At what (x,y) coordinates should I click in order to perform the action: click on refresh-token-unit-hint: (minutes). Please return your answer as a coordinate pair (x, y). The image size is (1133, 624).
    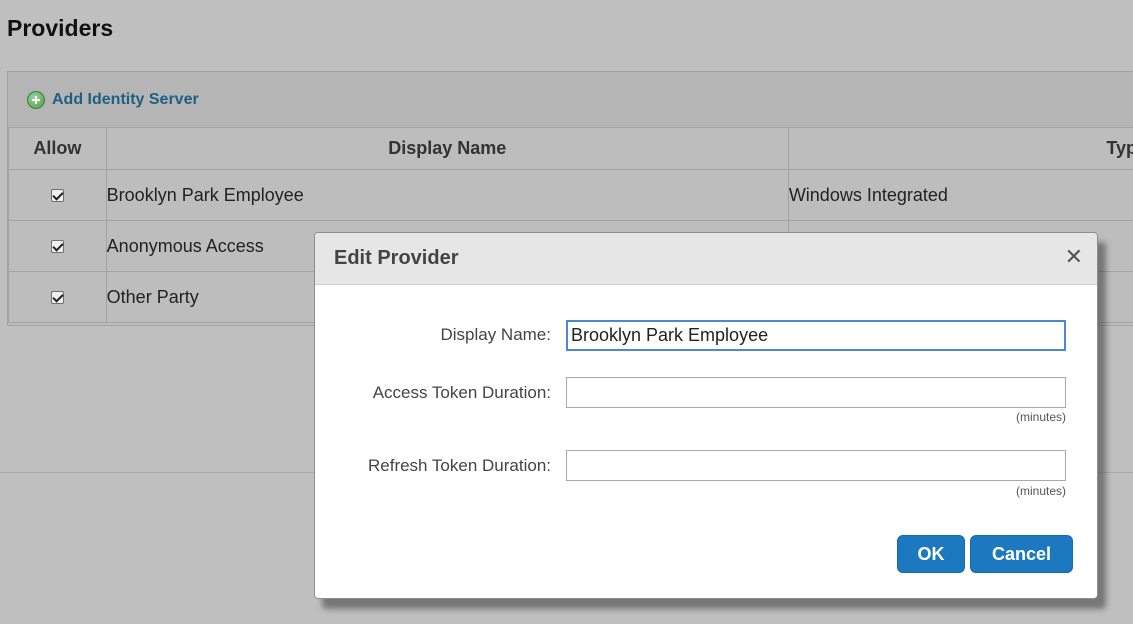
    Looking at the image, I should click on (1040, 491).